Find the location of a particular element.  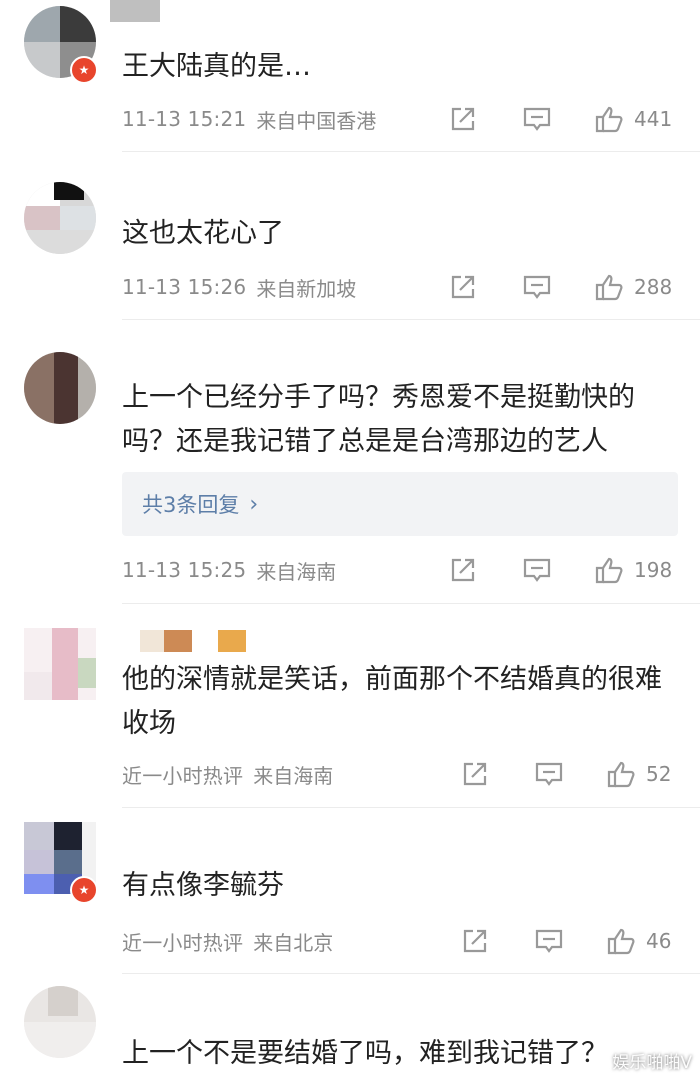

comment-time: 11-13 15:25 is located at coordinates (184, 570).